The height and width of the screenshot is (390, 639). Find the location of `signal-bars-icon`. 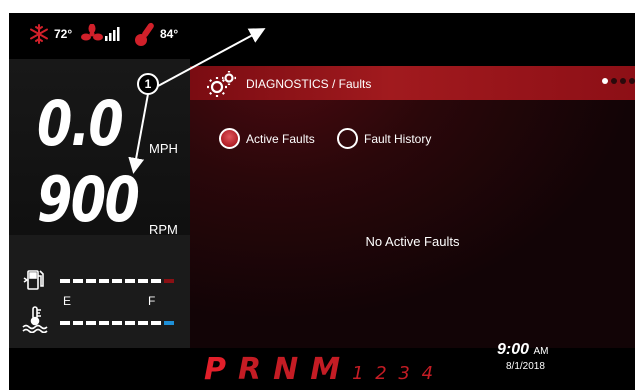

signal-bars-icon is located at coordinates (114, 36).